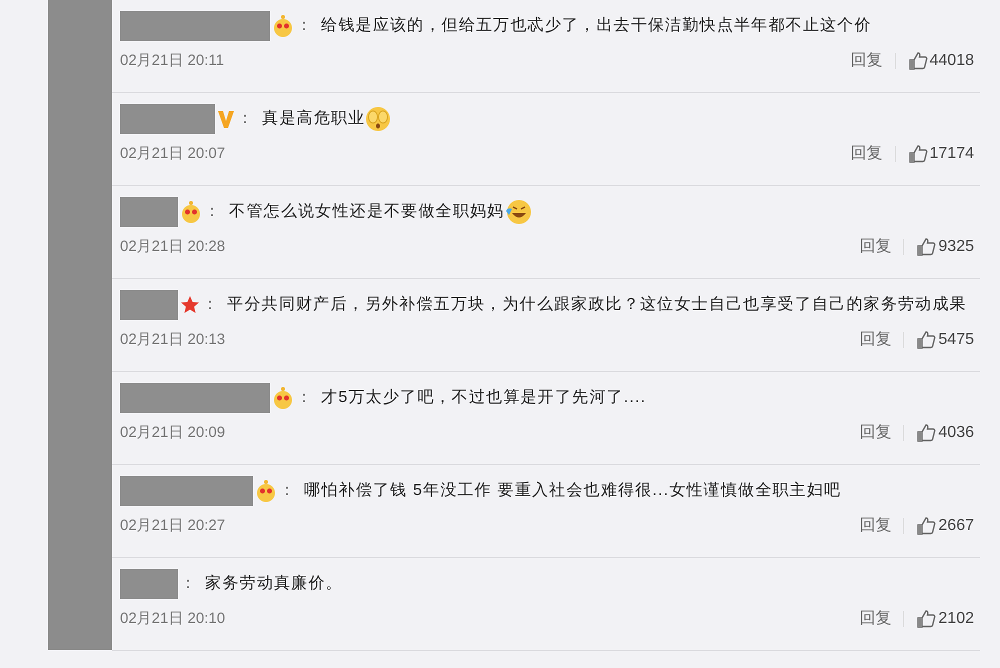  Describe the element at coordinates (956, 619) in the screenshot. I see `like-count: 2102` at that location.